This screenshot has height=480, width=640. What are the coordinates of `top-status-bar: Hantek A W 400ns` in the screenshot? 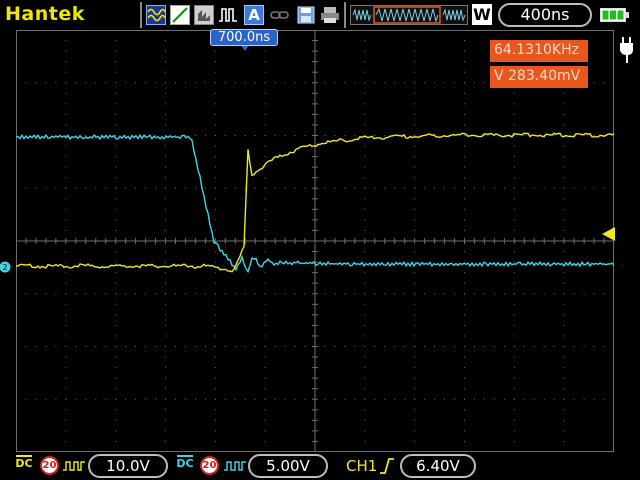 It's located at (320, 15).